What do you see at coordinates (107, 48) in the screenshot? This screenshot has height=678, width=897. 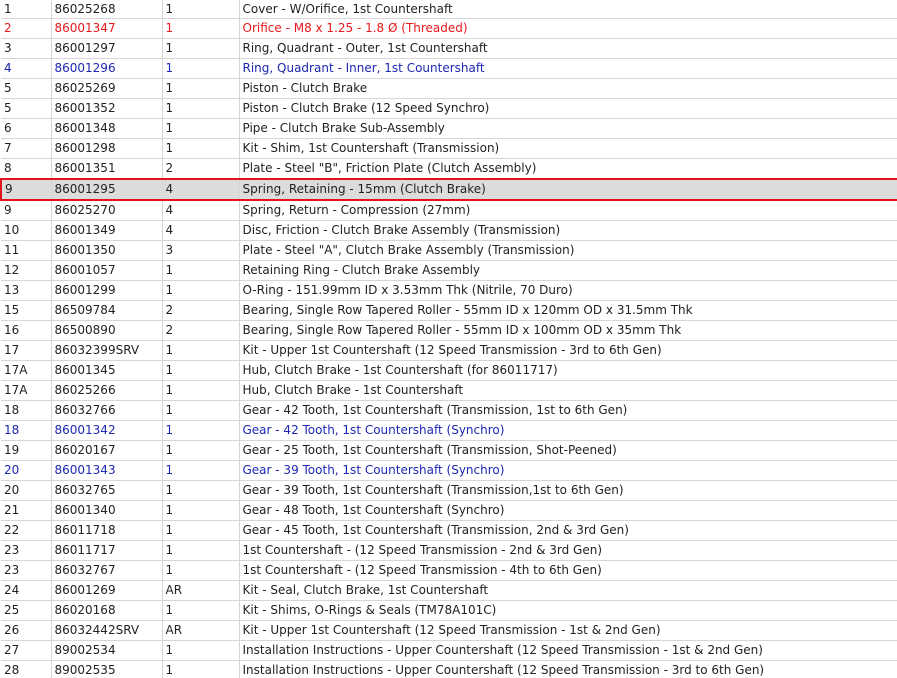 I see `part-number-cell: 86001297` at bounding box center [107, 48].